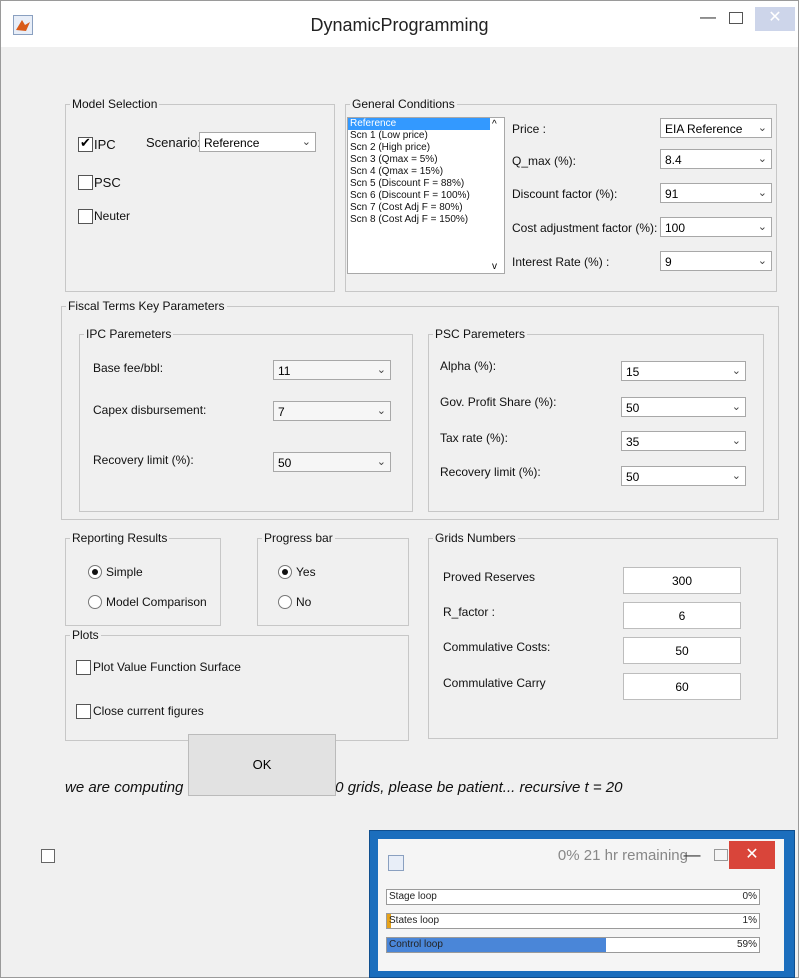 The width and height of the screenshot is (799, 978). I want to click on close-figures-checkbox, so click(83, 711).